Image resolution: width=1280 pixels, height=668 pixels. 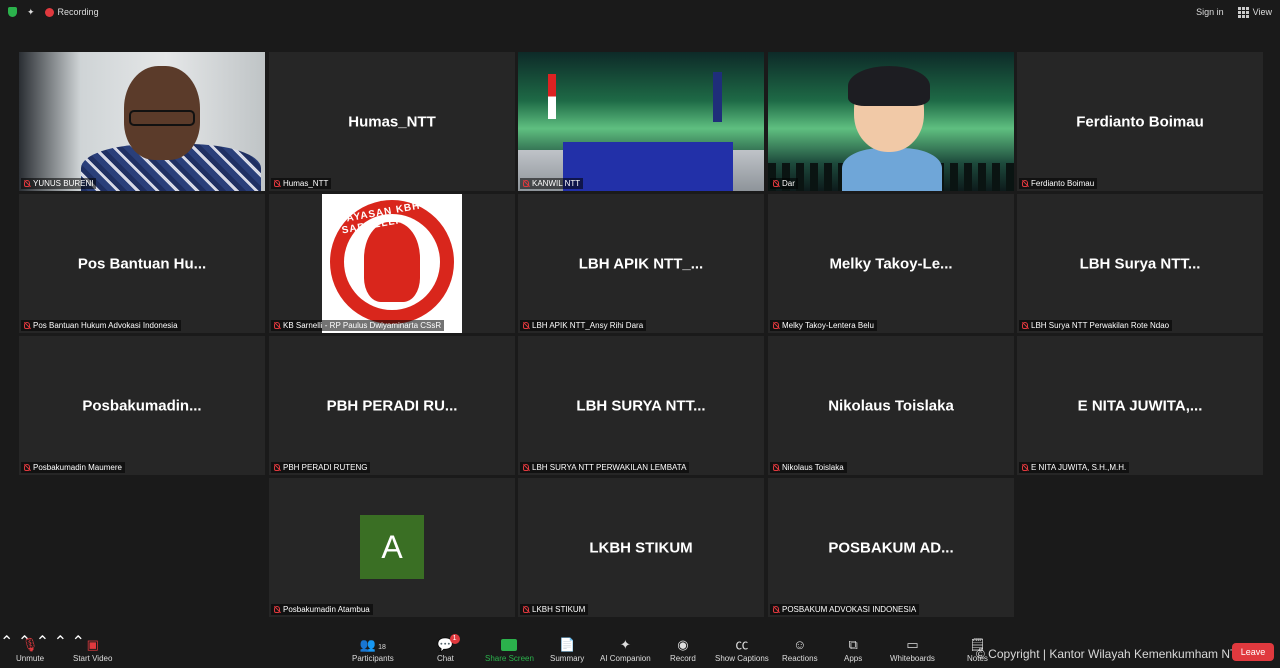 I want to click on ai-companion-button: ✦ AI Companion, so click(x=625, y=649).